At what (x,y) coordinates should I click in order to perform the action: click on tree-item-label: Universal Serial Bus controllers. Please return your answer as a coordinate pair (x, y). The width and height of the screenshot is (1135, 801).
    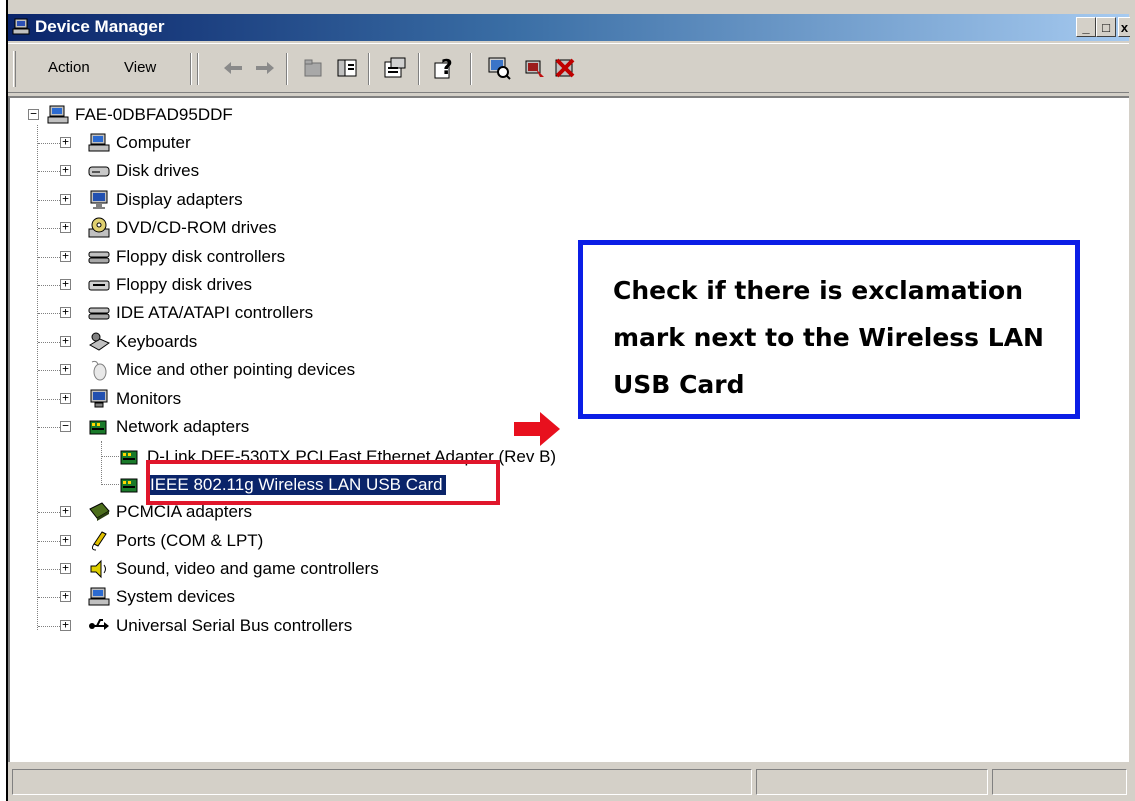
    Looking at the image, I should click on (234, 625).